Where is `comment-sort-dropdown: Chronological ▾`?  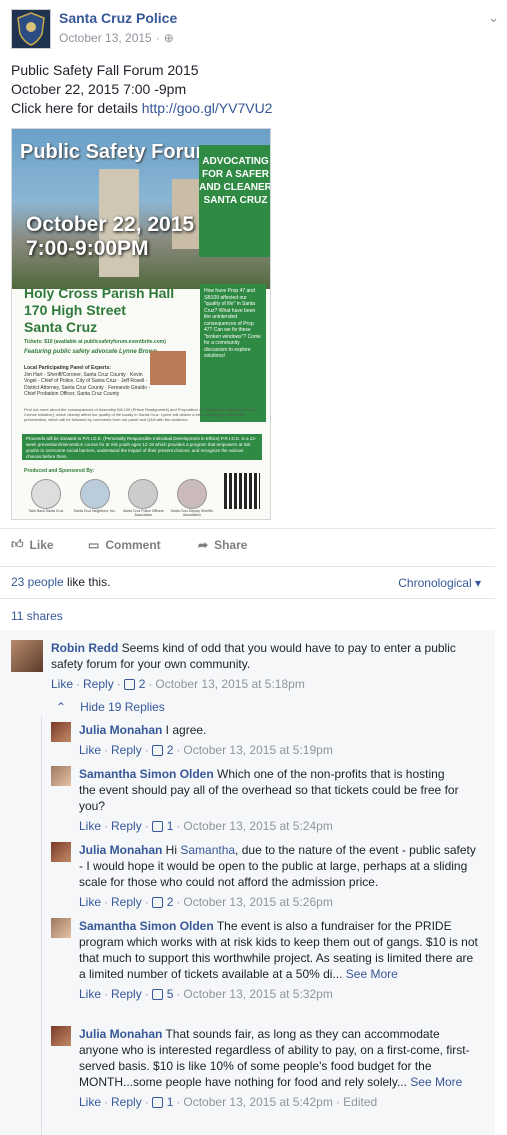 comment-sort-dropdown: Chronological ▾ is located at coordinates (439, 583).